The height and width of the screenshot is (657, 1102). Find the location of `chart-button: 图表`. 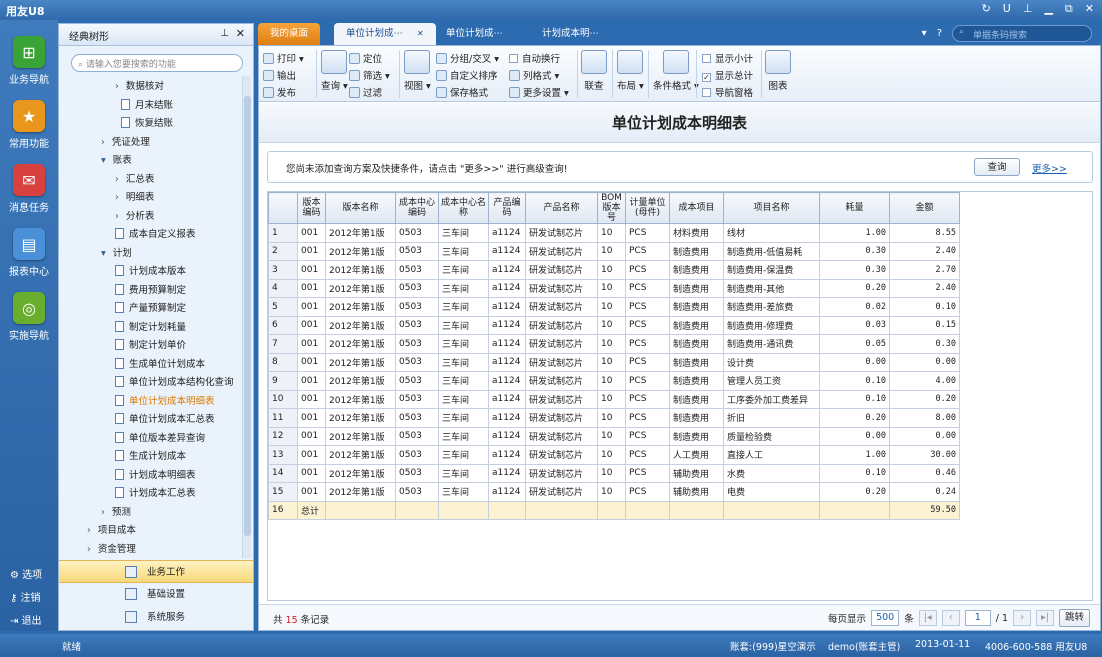

chart-button: 图表 is located at coordinates (778, 71).